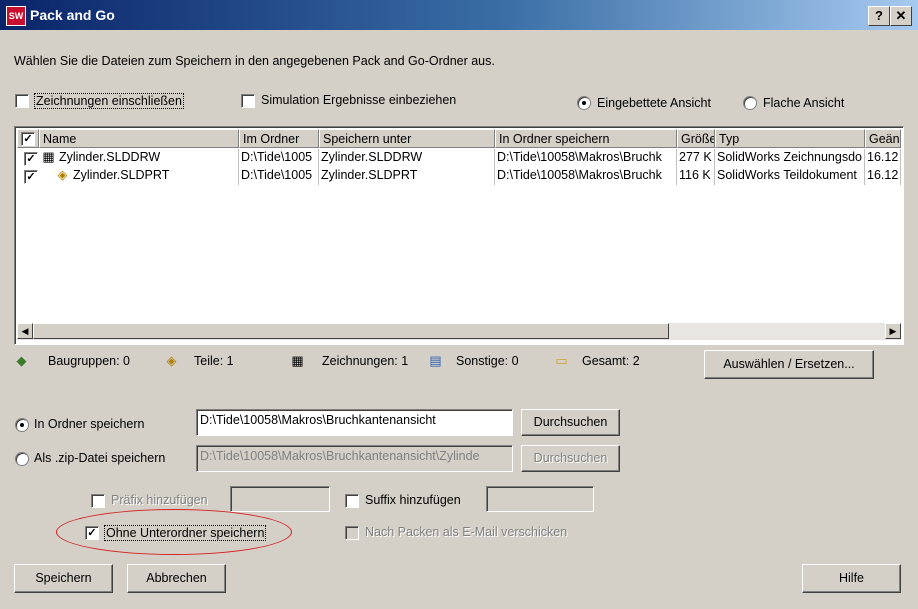 The image size is (918, 609). I want to click on folder-icon: ▭, so click(561, 360).